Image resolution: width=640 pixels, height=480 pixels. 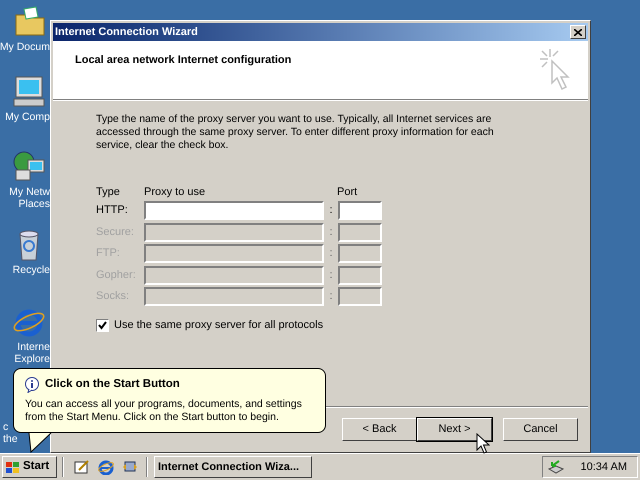 What do you see at coordinates (183, 60) in the screenshot?
I see `page-title: Local area network Internet configuration` at bounding box center [183, 60].